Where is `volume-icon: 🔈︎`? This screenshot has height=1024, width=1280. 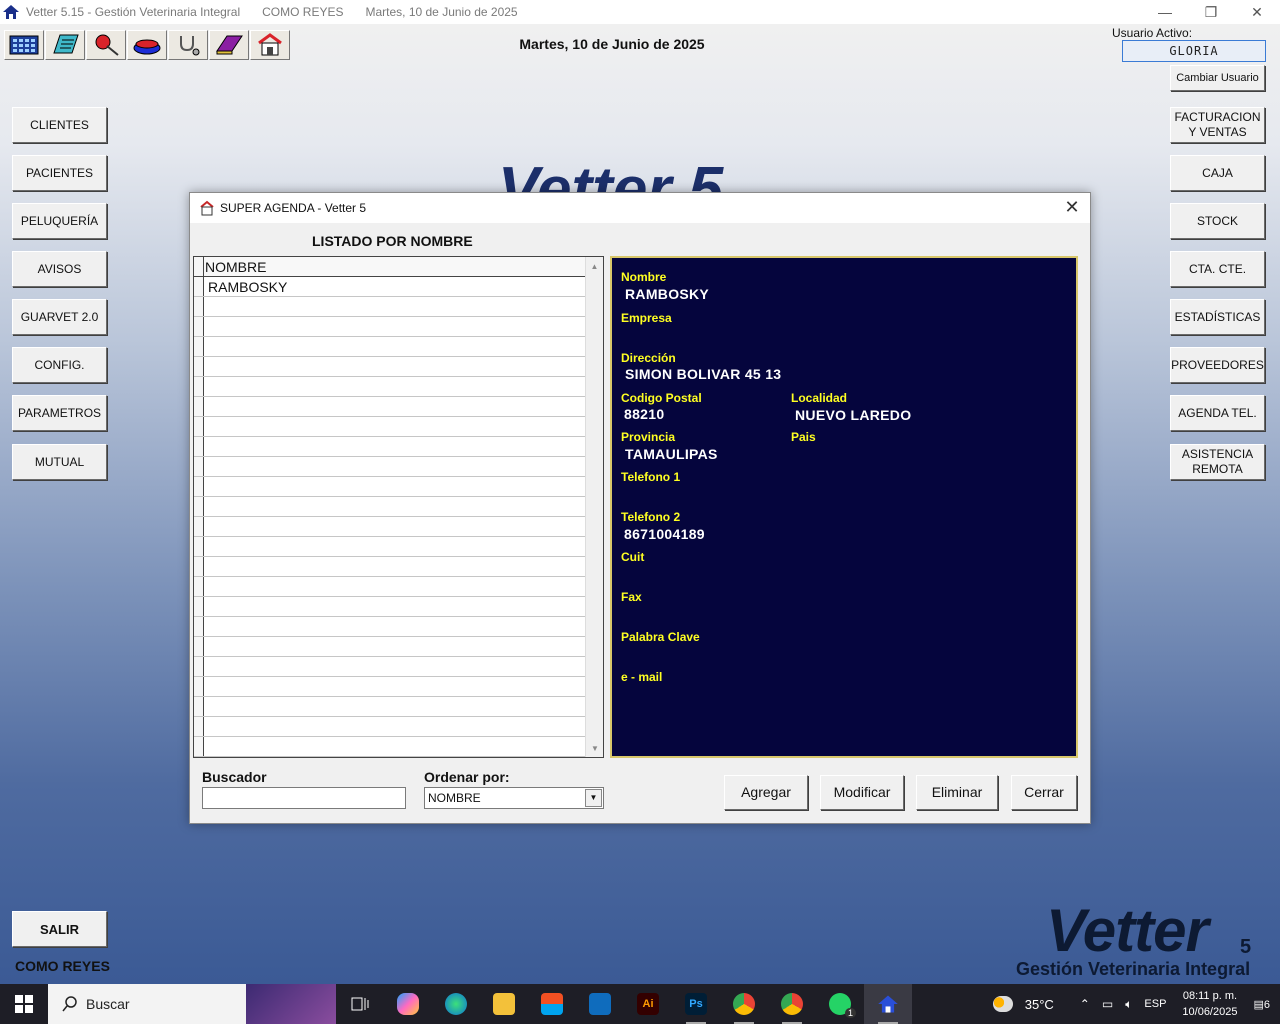 volume-icon: 🔈︎ is located at coordinates (1128, 1004).